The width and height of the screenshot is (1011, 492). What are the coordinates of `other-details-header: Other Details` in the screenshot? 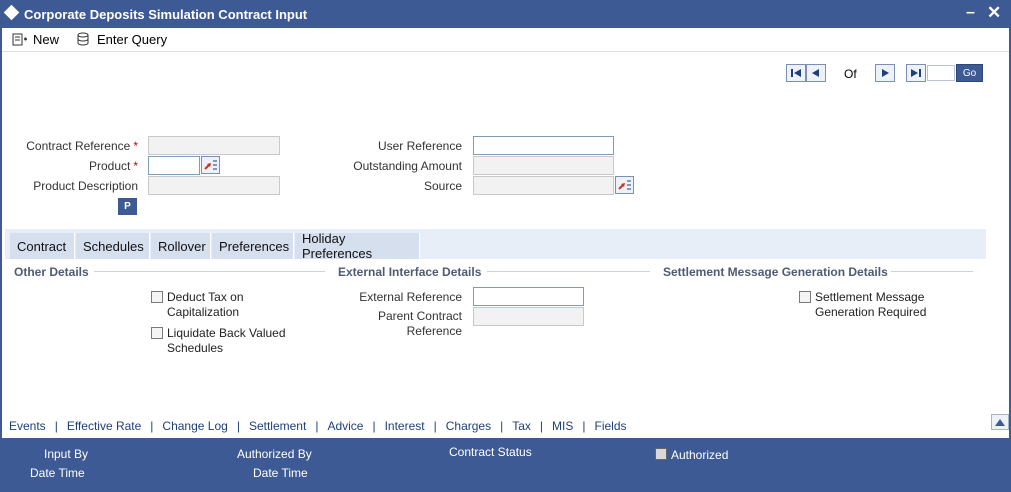 It's located at (51, 272).